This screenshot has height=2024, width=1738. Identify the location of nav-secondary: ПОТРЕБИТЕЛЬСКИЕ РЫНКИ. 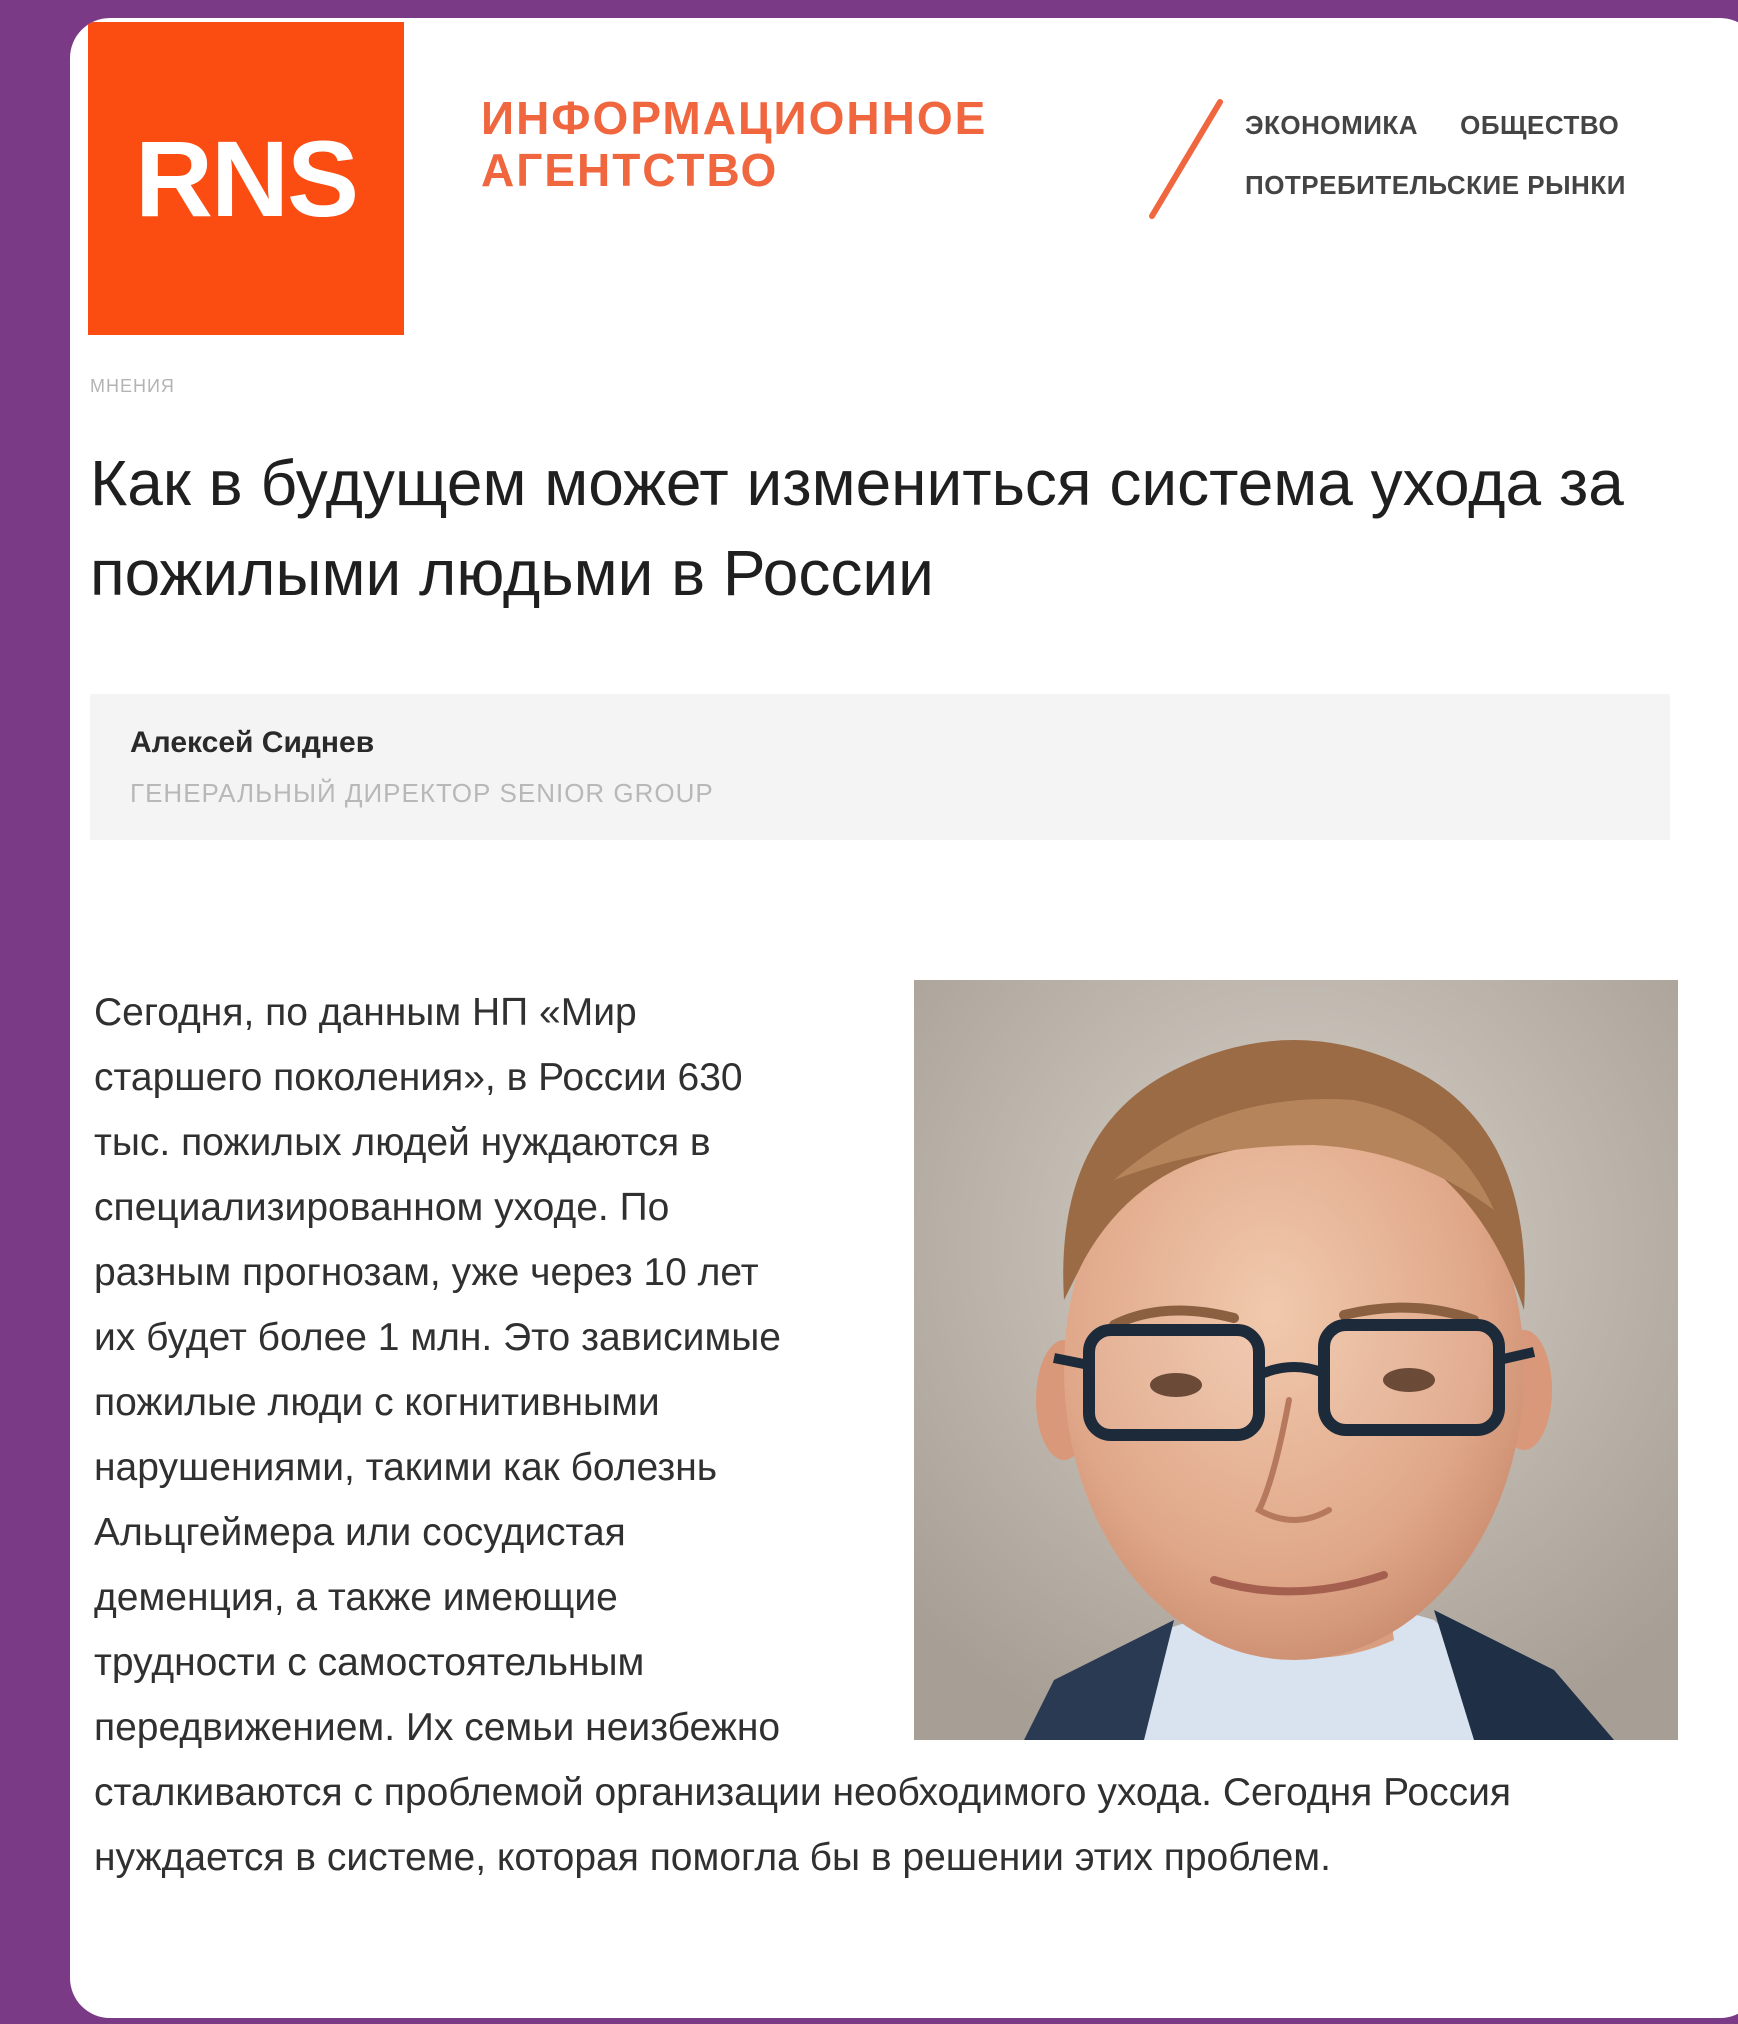
(1435, 185).